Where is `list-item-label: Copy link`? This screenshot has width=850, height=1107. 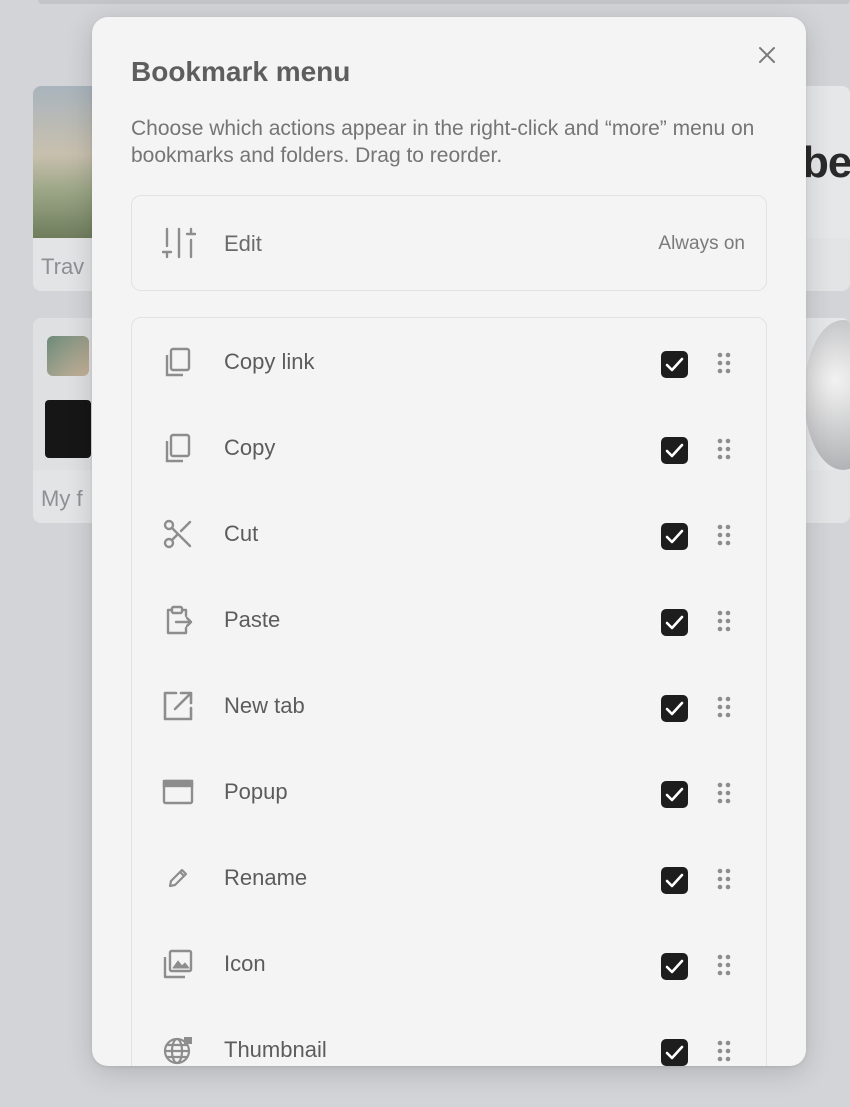
list-item-label: Copy link is located at coordinates (269, 361).